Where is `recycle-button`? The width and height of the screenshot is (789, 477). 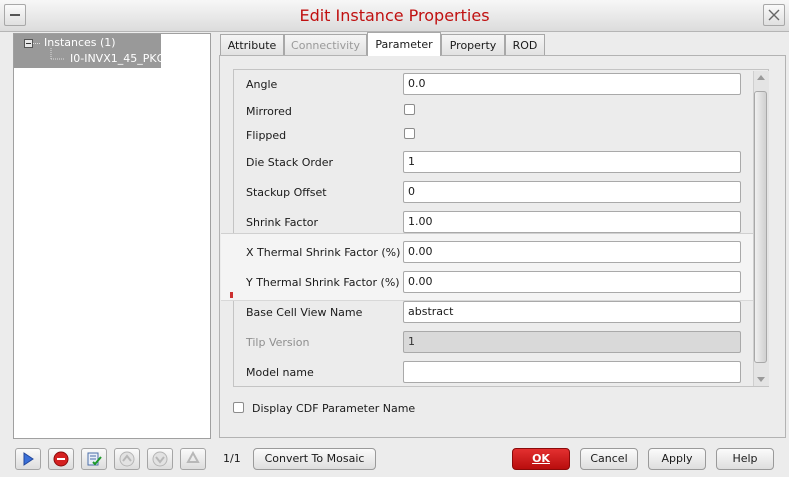
recycle-button is located at coordinates (193, 459).